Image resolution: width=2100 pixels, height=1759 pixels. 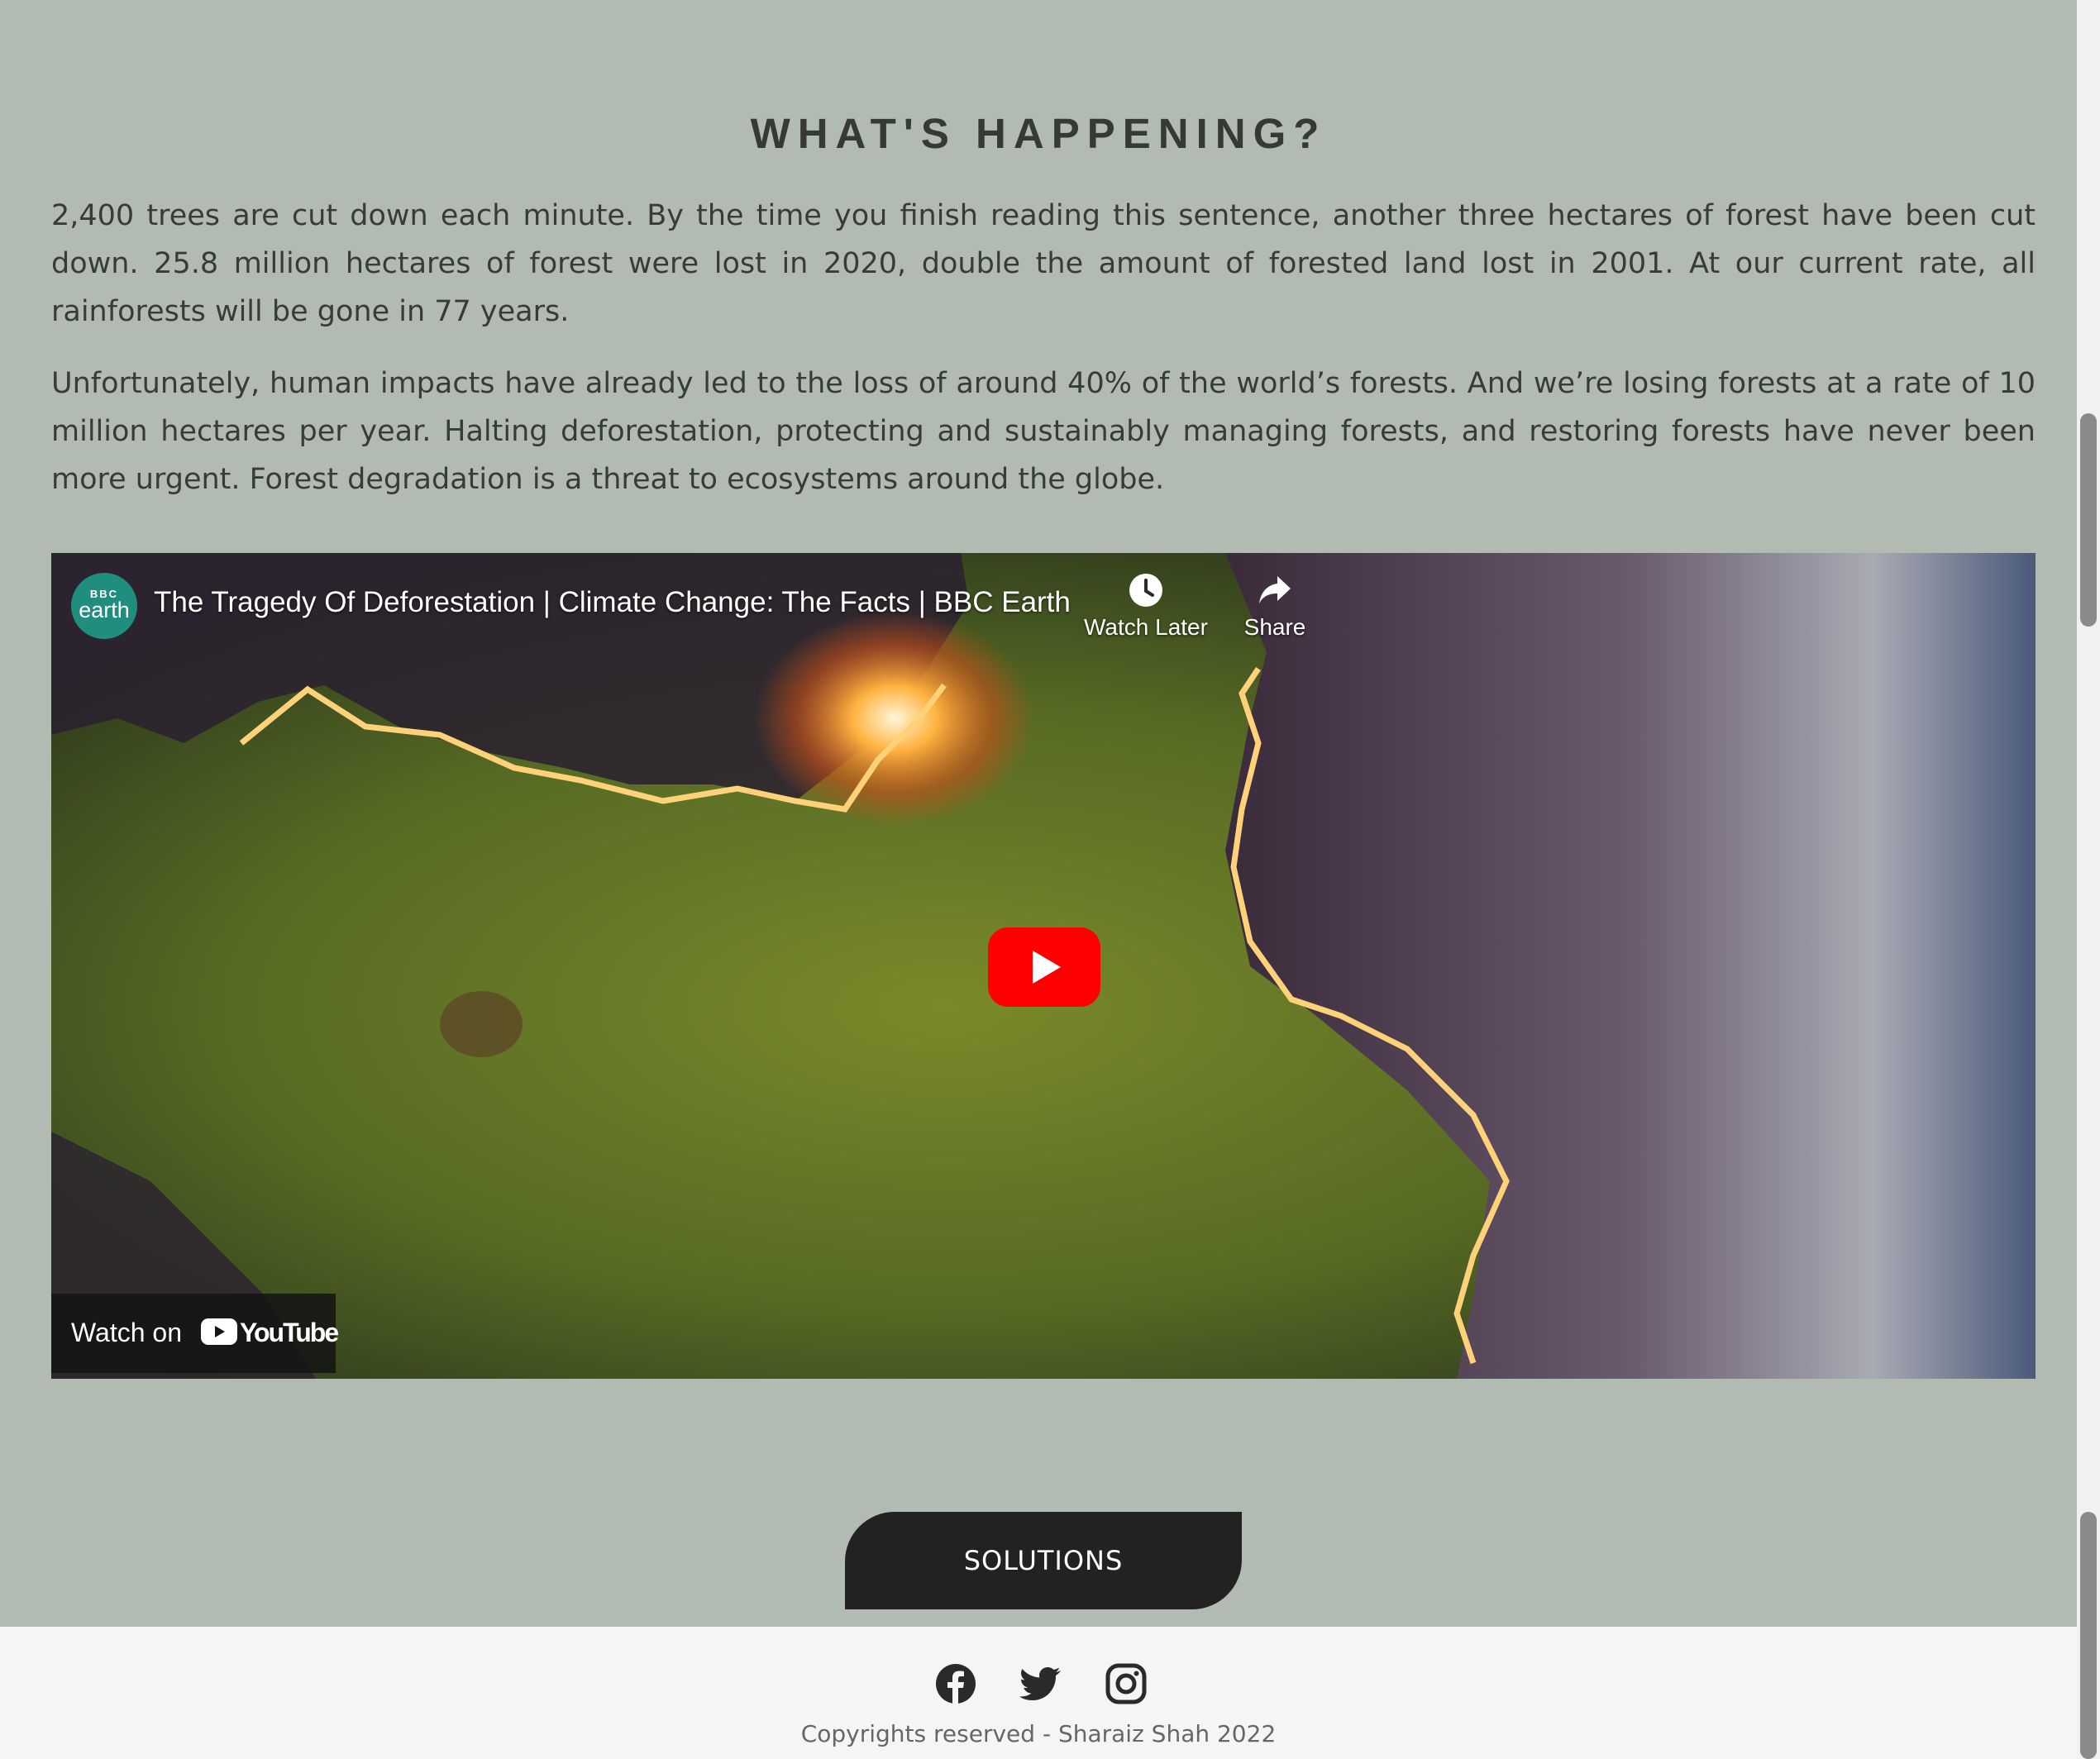 I want to click on share-arrow-icon, so click(x=1275, y=589).